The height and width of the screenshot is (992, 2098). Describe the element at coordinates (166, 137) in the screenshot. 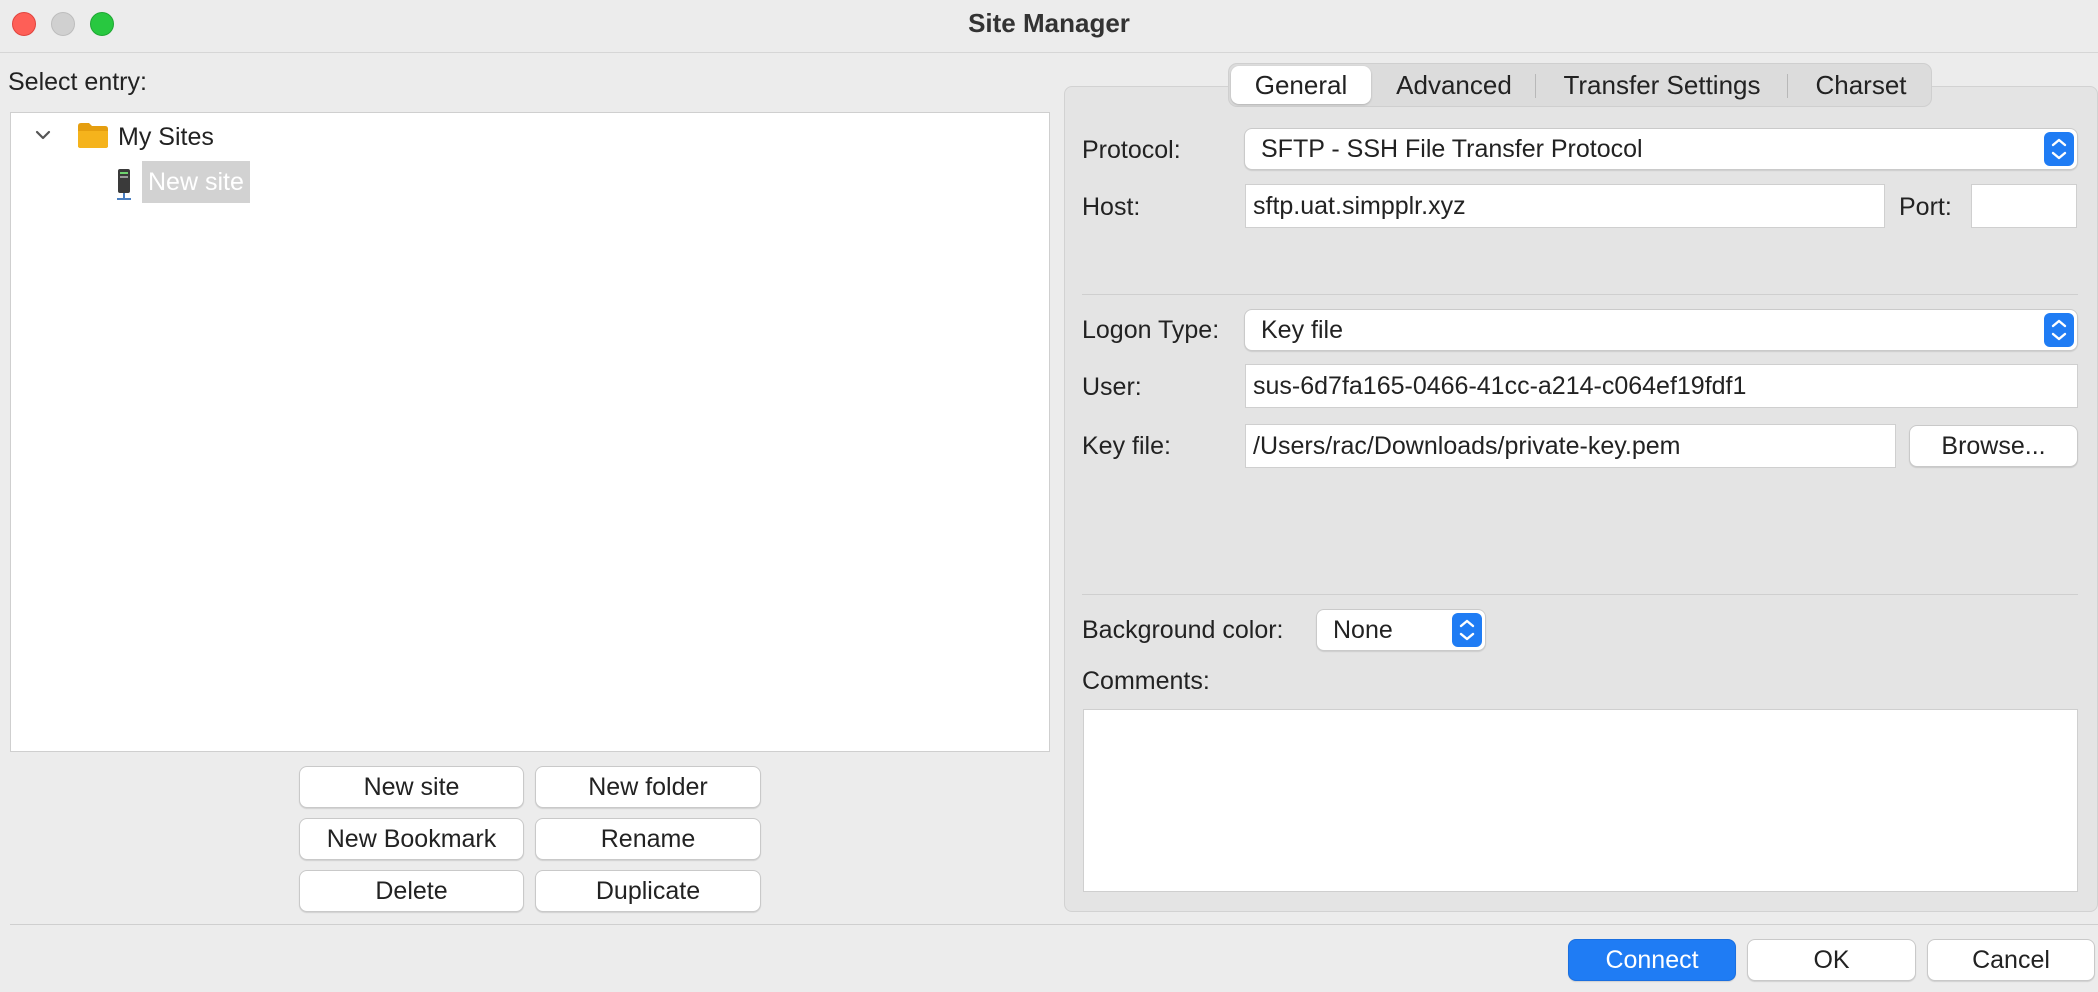

I see `tree-item-my-sites: My Sites` at that location.